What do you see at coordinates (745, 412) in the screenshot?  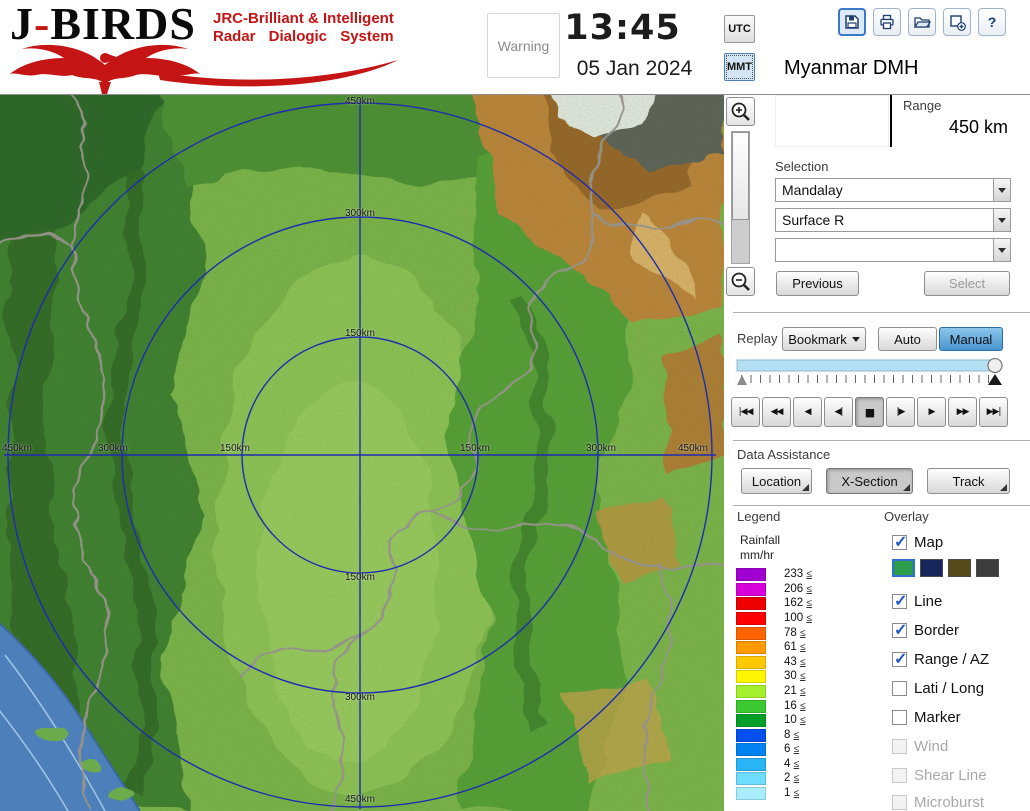 I see `skip-to-start-button: |◀◀` at bounding box center [745, 412].